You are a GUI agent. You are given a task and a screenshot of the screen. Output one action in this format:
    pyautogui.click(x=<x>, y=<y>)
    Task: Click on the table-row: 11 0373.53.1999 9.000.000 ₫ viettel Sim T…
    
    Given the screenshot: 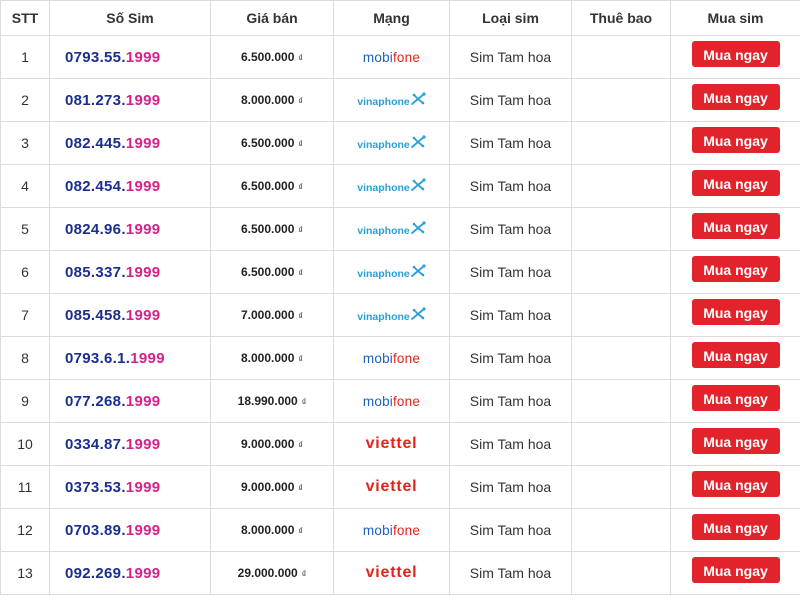 What is the action you would take?
    pyautogui.click(x=400, y=487)
    